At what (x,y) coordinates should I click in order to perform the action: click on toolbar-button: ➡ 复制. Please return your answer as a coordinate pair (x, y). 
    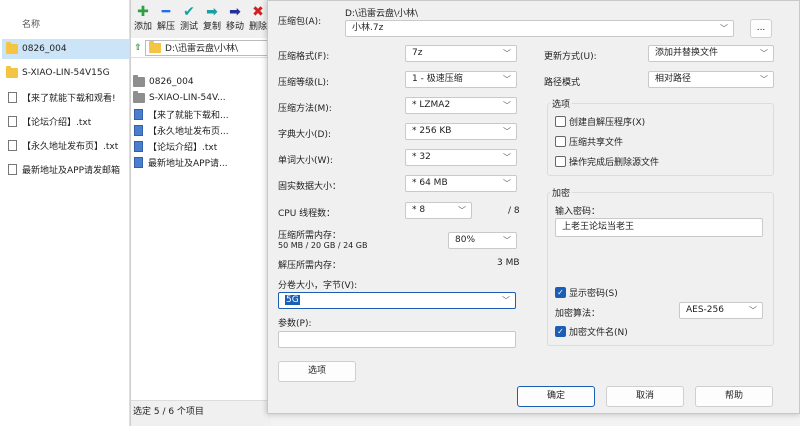
    Looking at the image, I should click on (212, 20).